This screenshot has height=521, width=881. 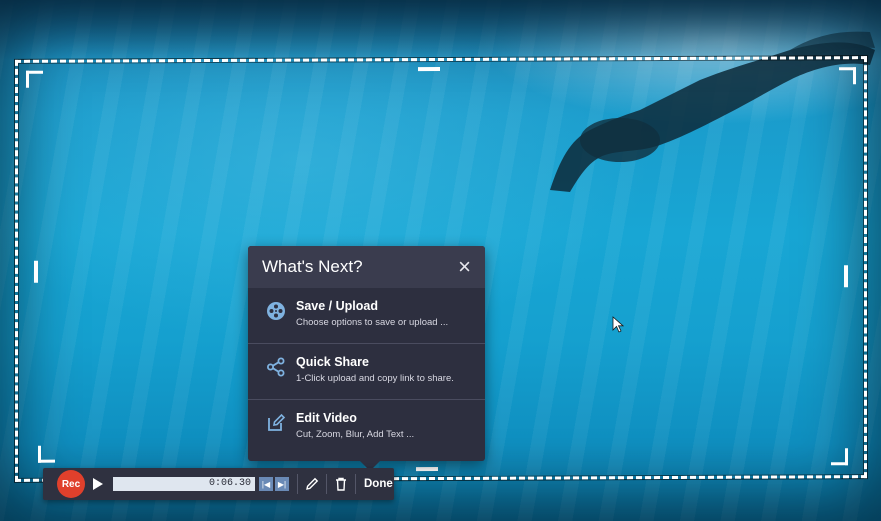 I want to click on frame-handle-right, so click(x=846, y=276).